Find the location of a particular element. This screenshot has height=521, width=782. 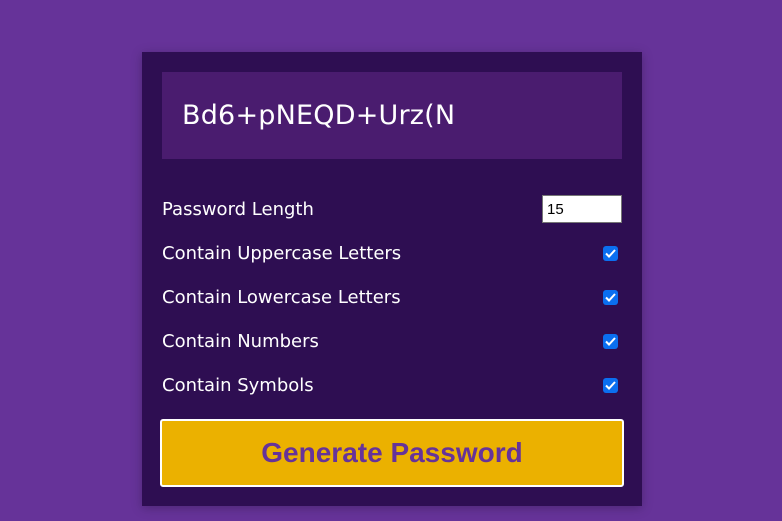

option-uppercase-row: Contain Uppercase Letters is located at coordinates (392, 253).